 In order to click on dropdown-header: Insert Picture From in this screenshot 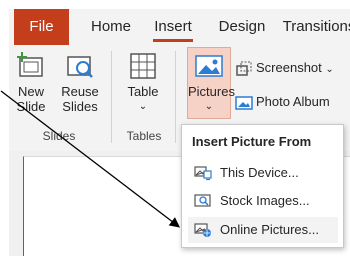, I will do `click(252, 141)`.